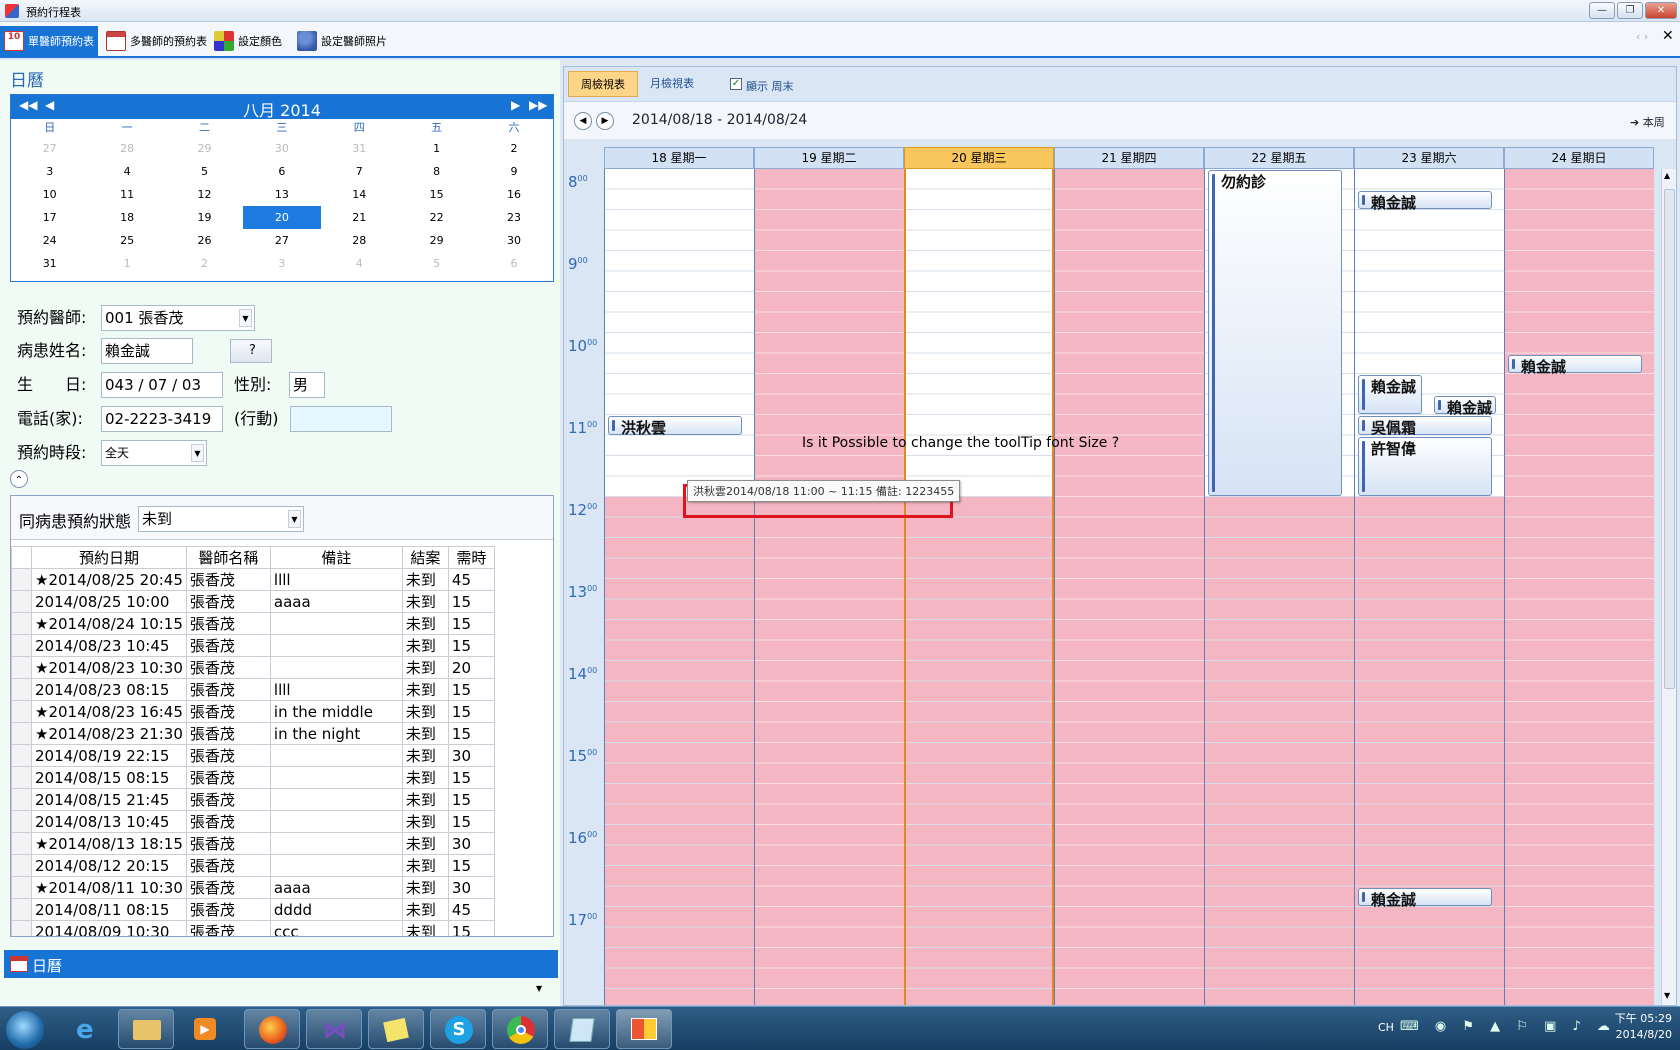  I want to click on lookup-button: ?, so click(251, 351).